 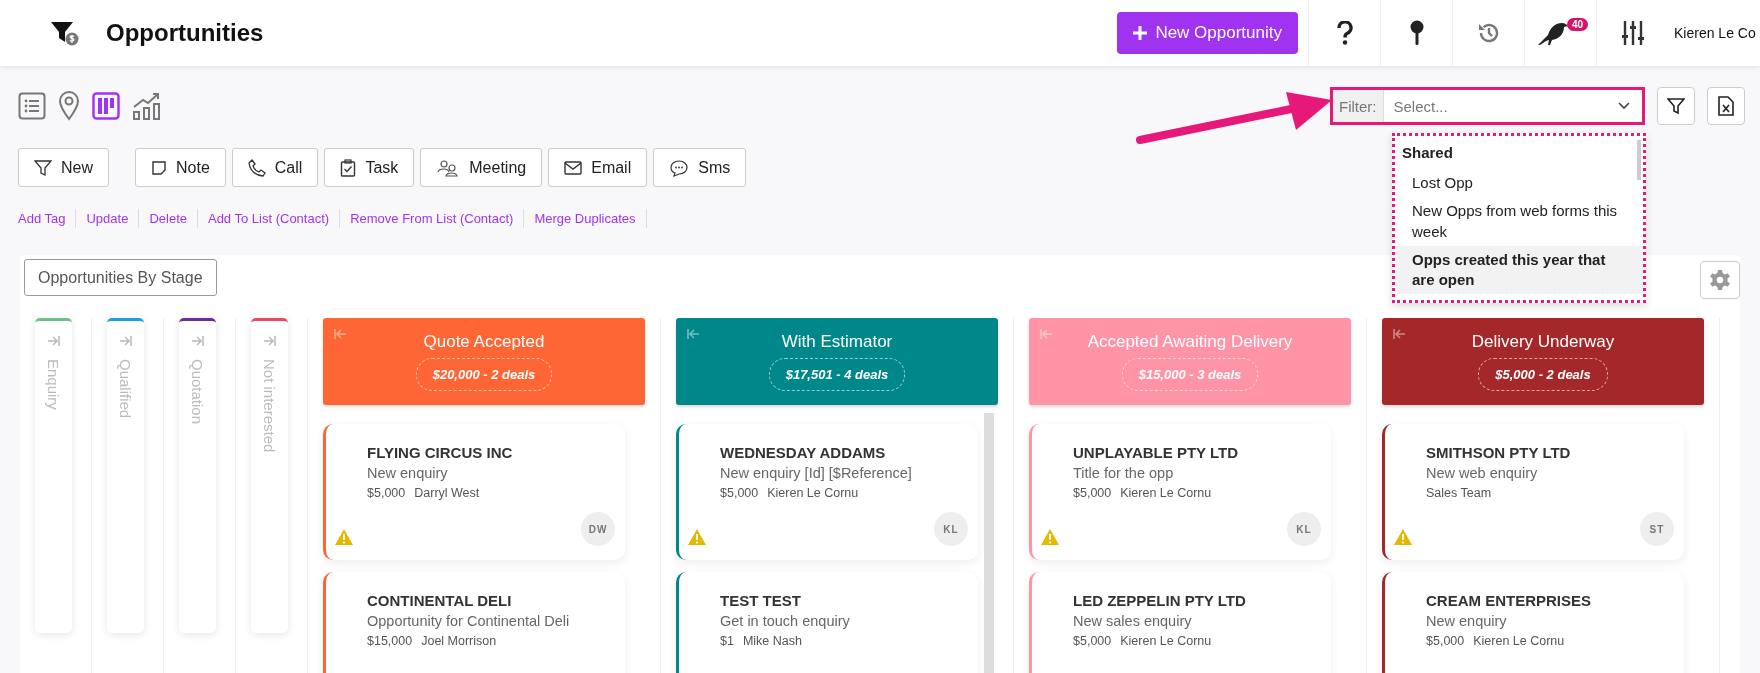 I want to click on company-name: CREAM ENTERPRISES, so click(x=1509, y=600).